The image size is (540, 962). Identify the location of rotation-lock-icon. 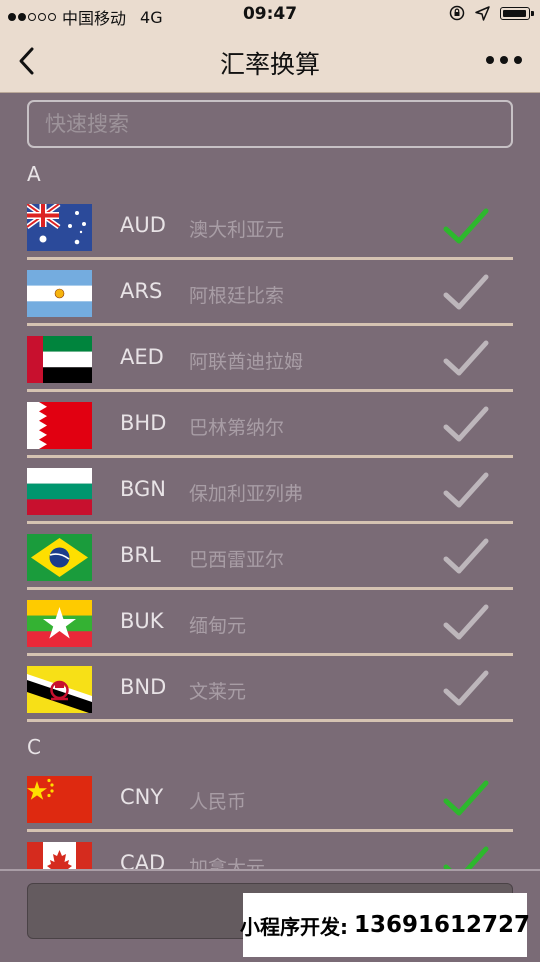
(457, 13).